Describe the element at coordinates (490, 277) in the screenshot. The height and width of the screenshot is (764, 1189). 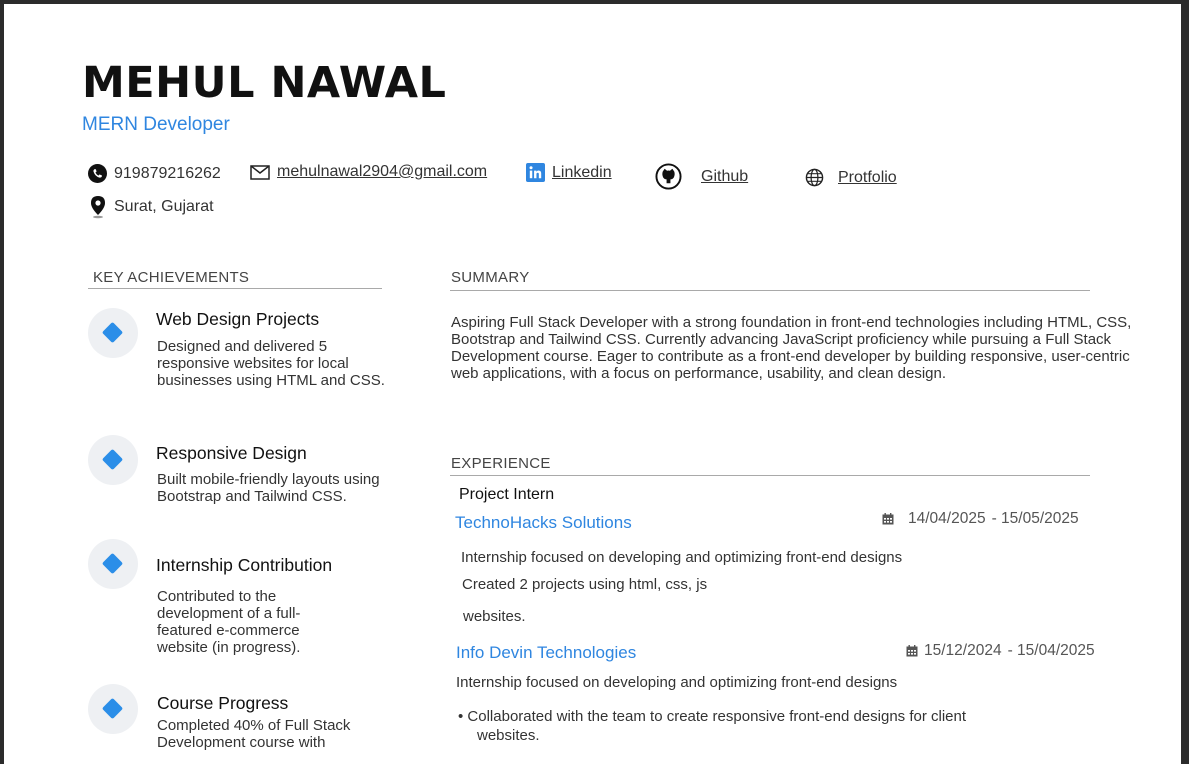
I see `summary-heading: SUMMARY` at that location.